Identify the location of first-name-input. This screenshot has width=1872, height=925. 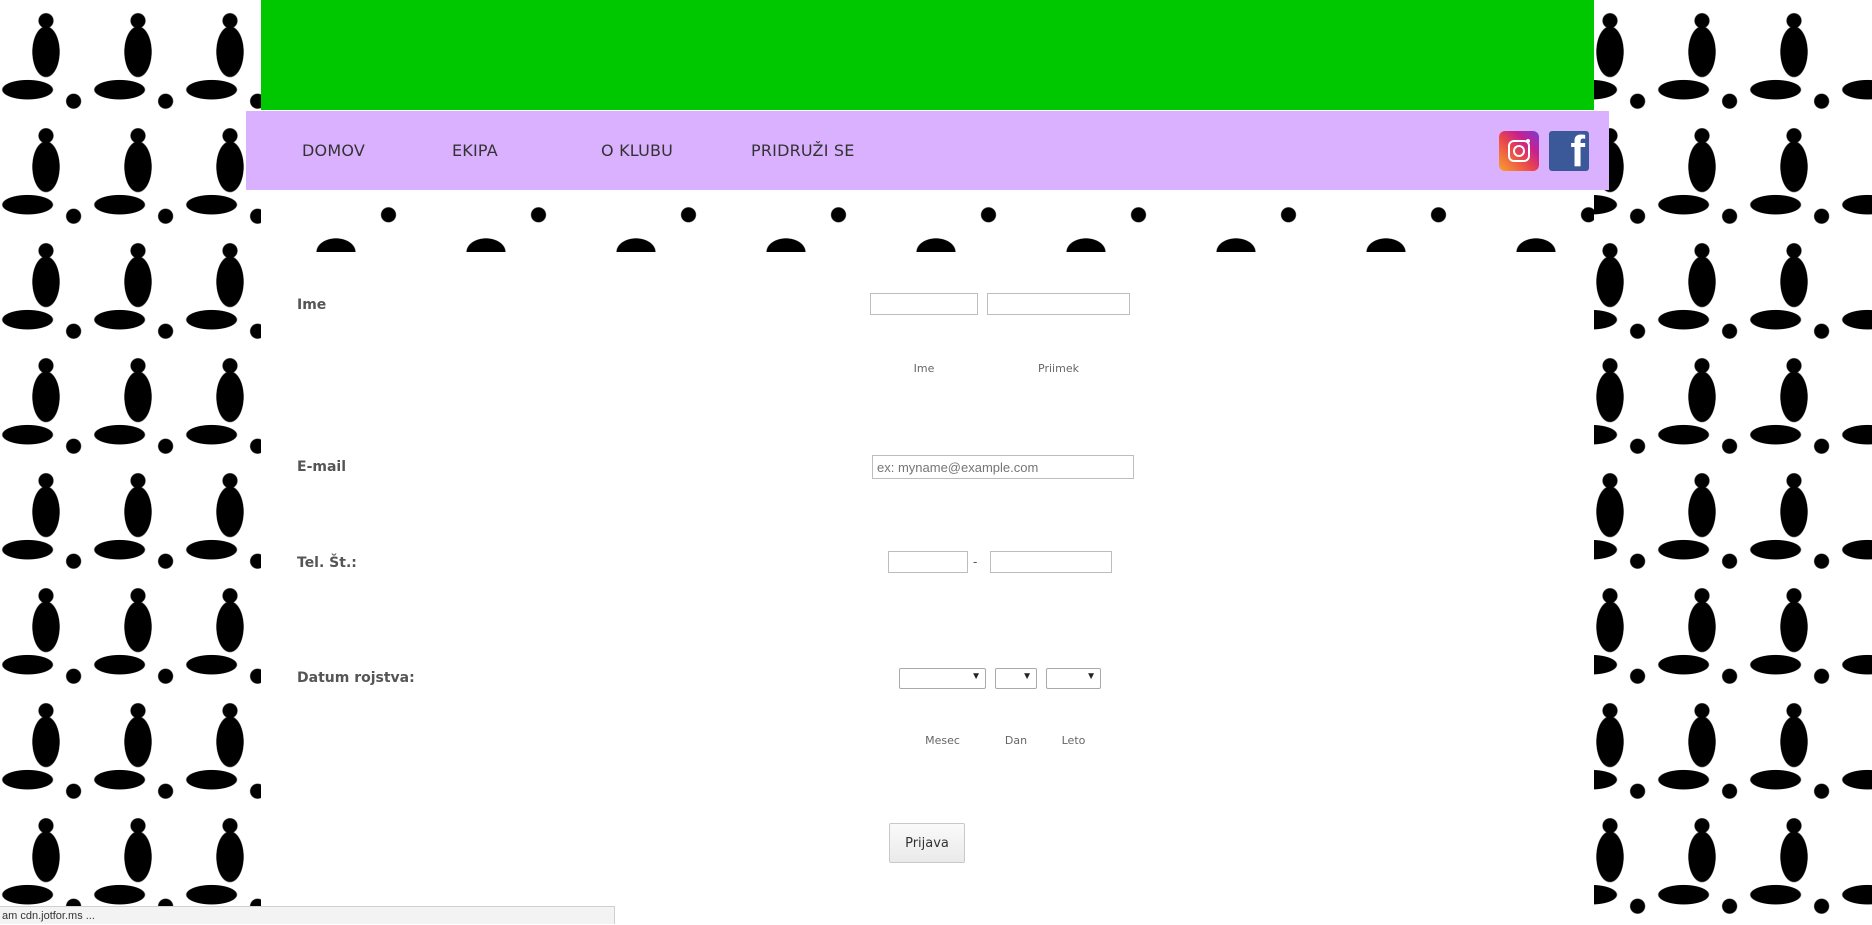
(924, 304).